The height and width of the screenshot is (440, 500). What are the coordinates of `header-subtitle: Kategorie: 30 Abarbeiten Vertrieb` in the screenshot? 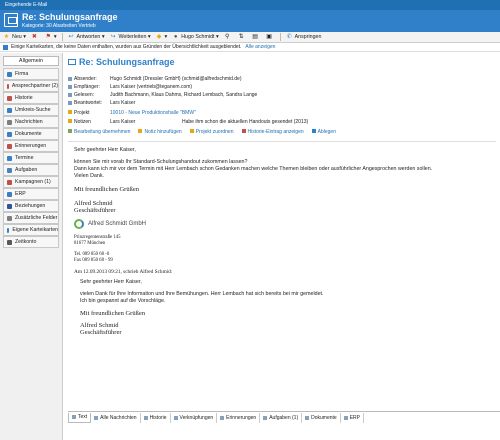 It's located at (59, 26).